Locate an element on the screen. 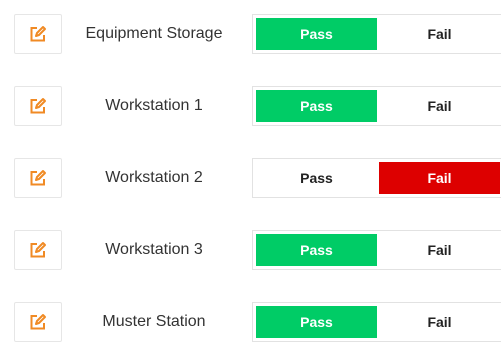 Image resolution: width=501 pixels, height=344 pixels. row-label: Workstation 3 is located at coordinates (154, 249).